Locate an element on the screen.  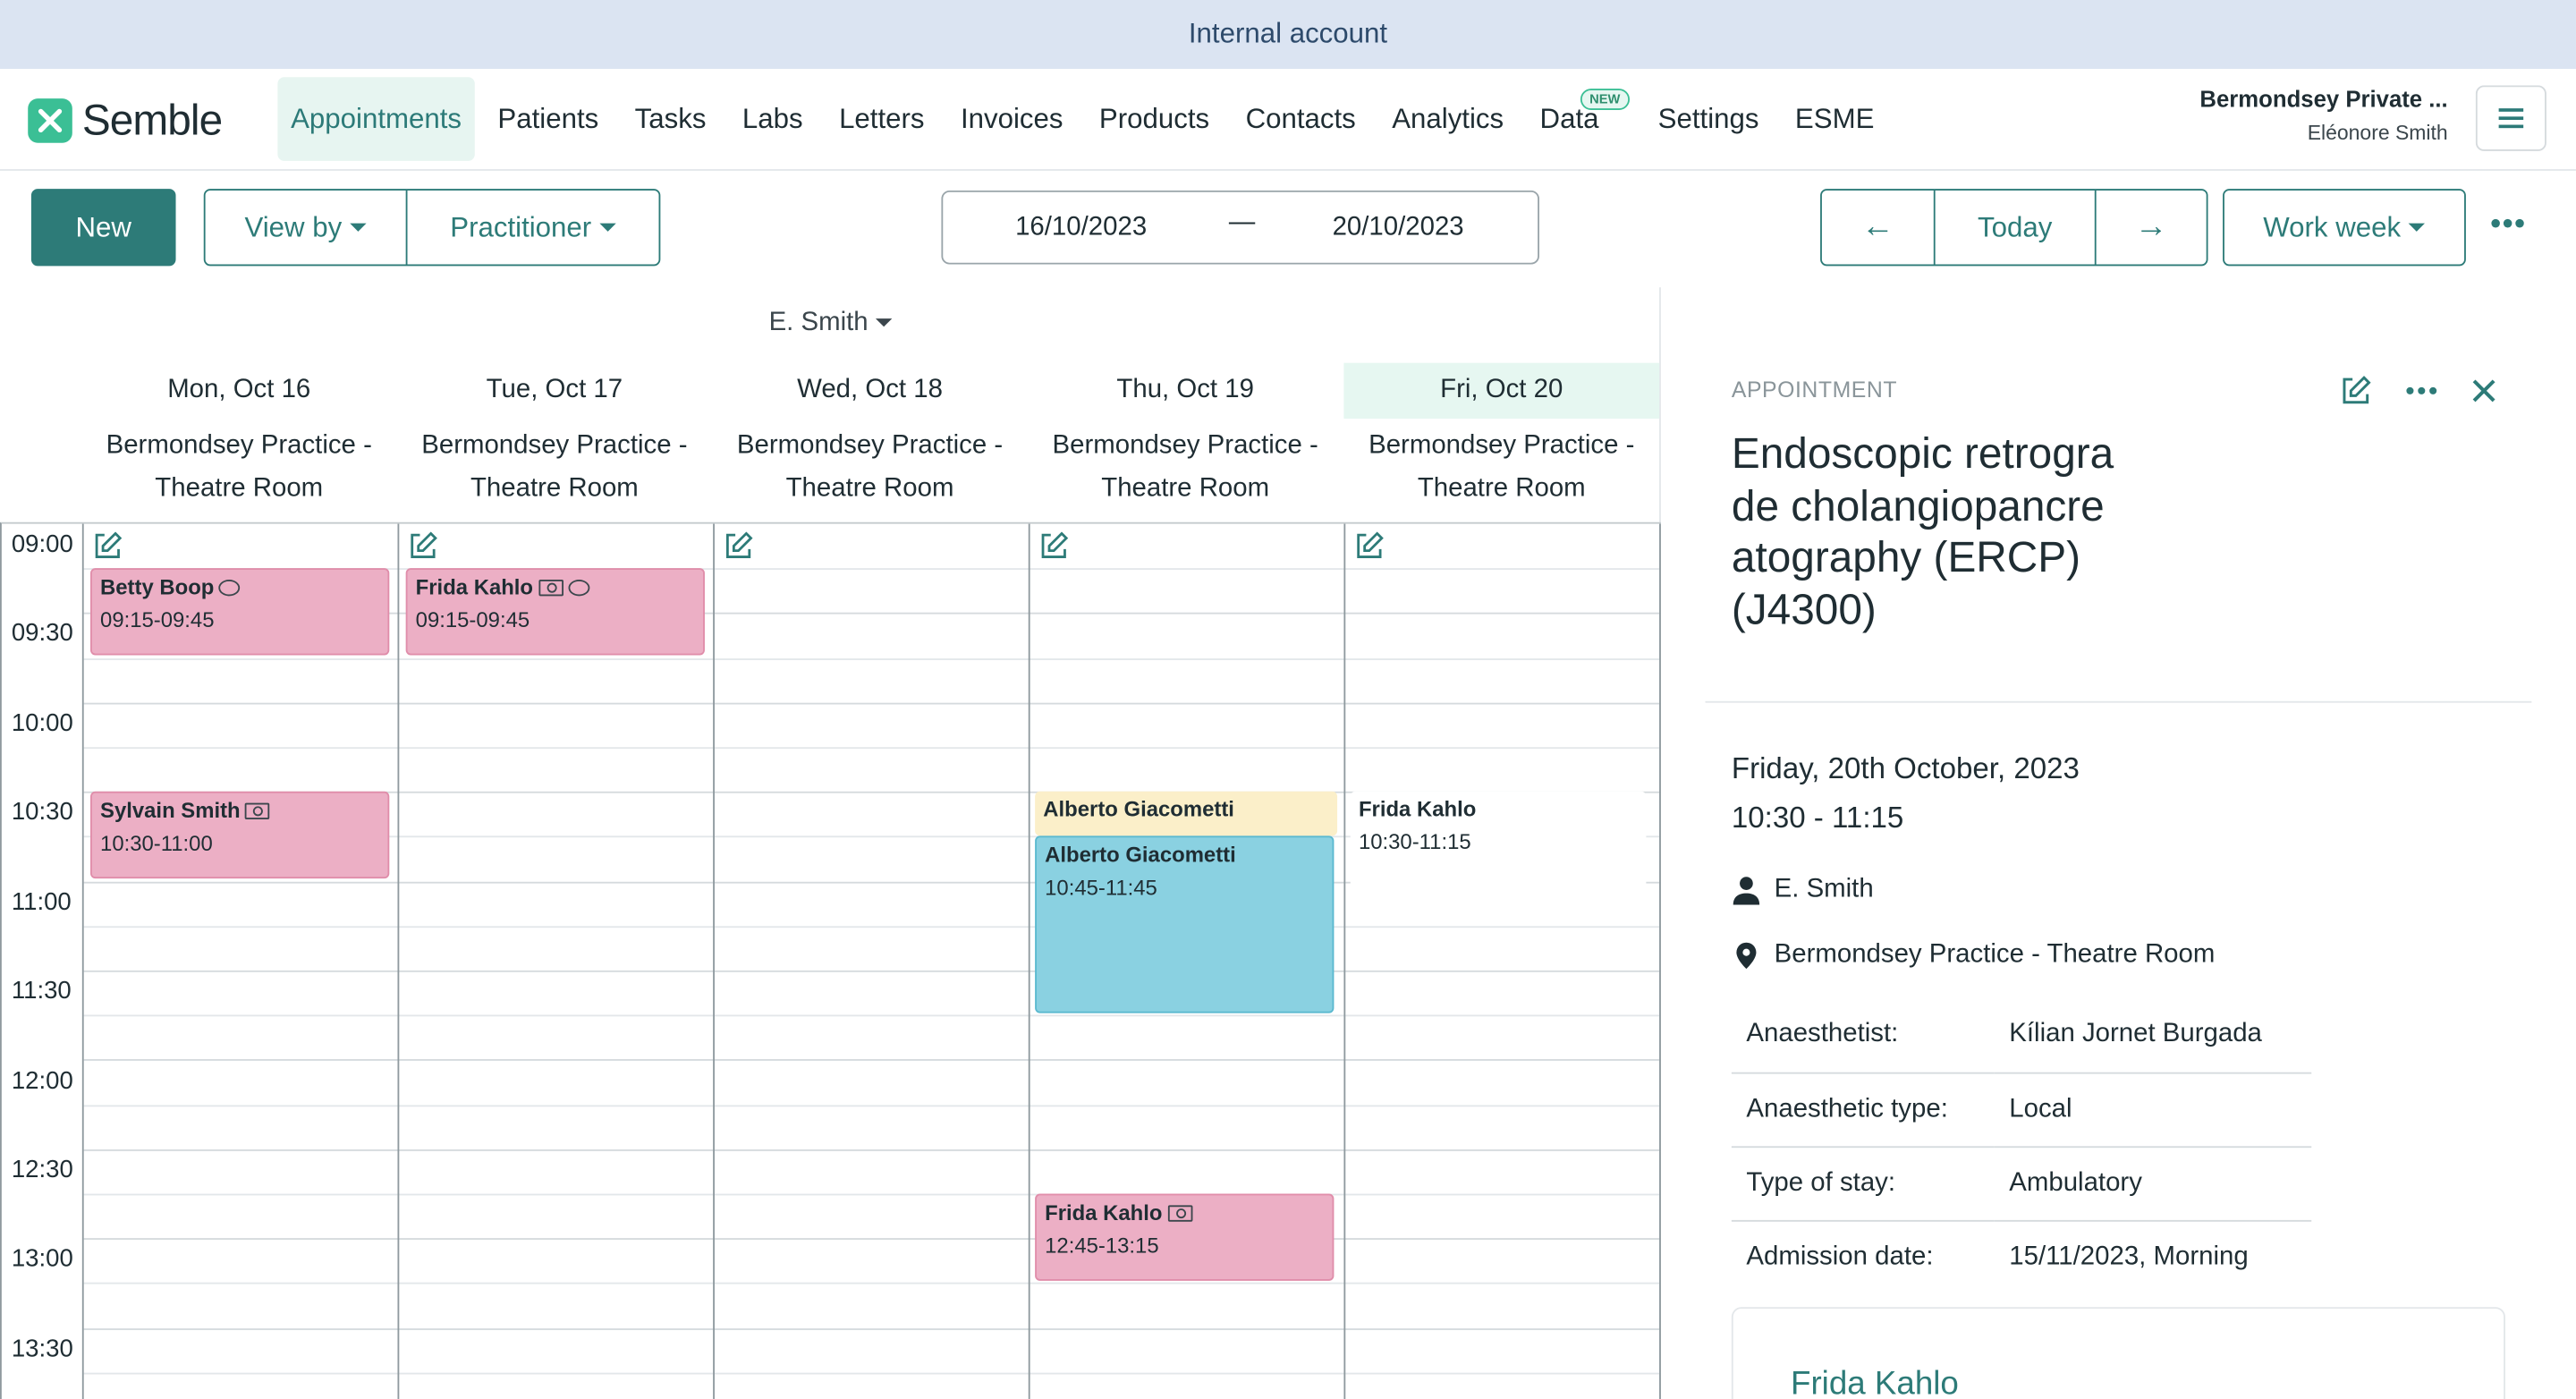
nav-products: Products is located at coordinates (1154, 119).